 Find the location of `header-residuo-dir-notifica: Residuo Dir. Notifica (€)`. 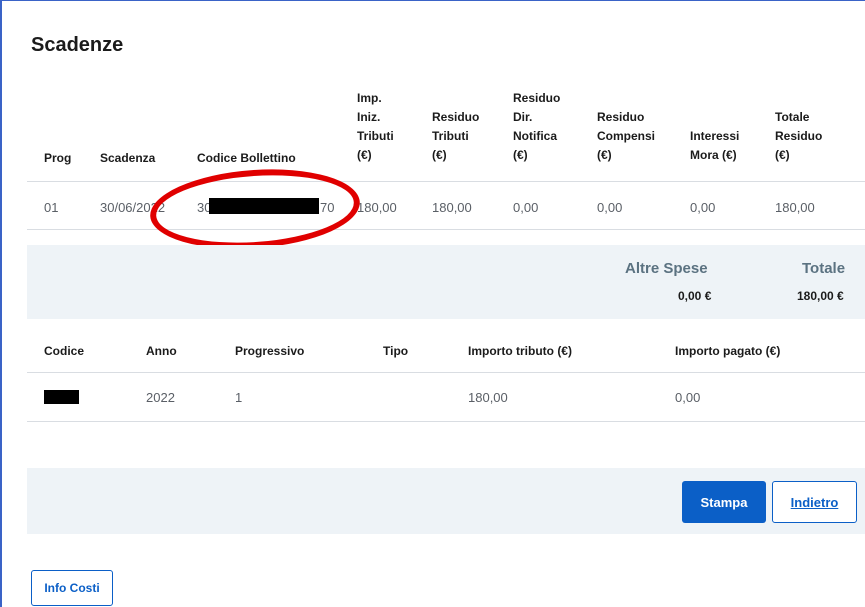

header-residuo-dir-notifica: Residuo Dir. Notifica (€) is located at coordinates (536, 127).